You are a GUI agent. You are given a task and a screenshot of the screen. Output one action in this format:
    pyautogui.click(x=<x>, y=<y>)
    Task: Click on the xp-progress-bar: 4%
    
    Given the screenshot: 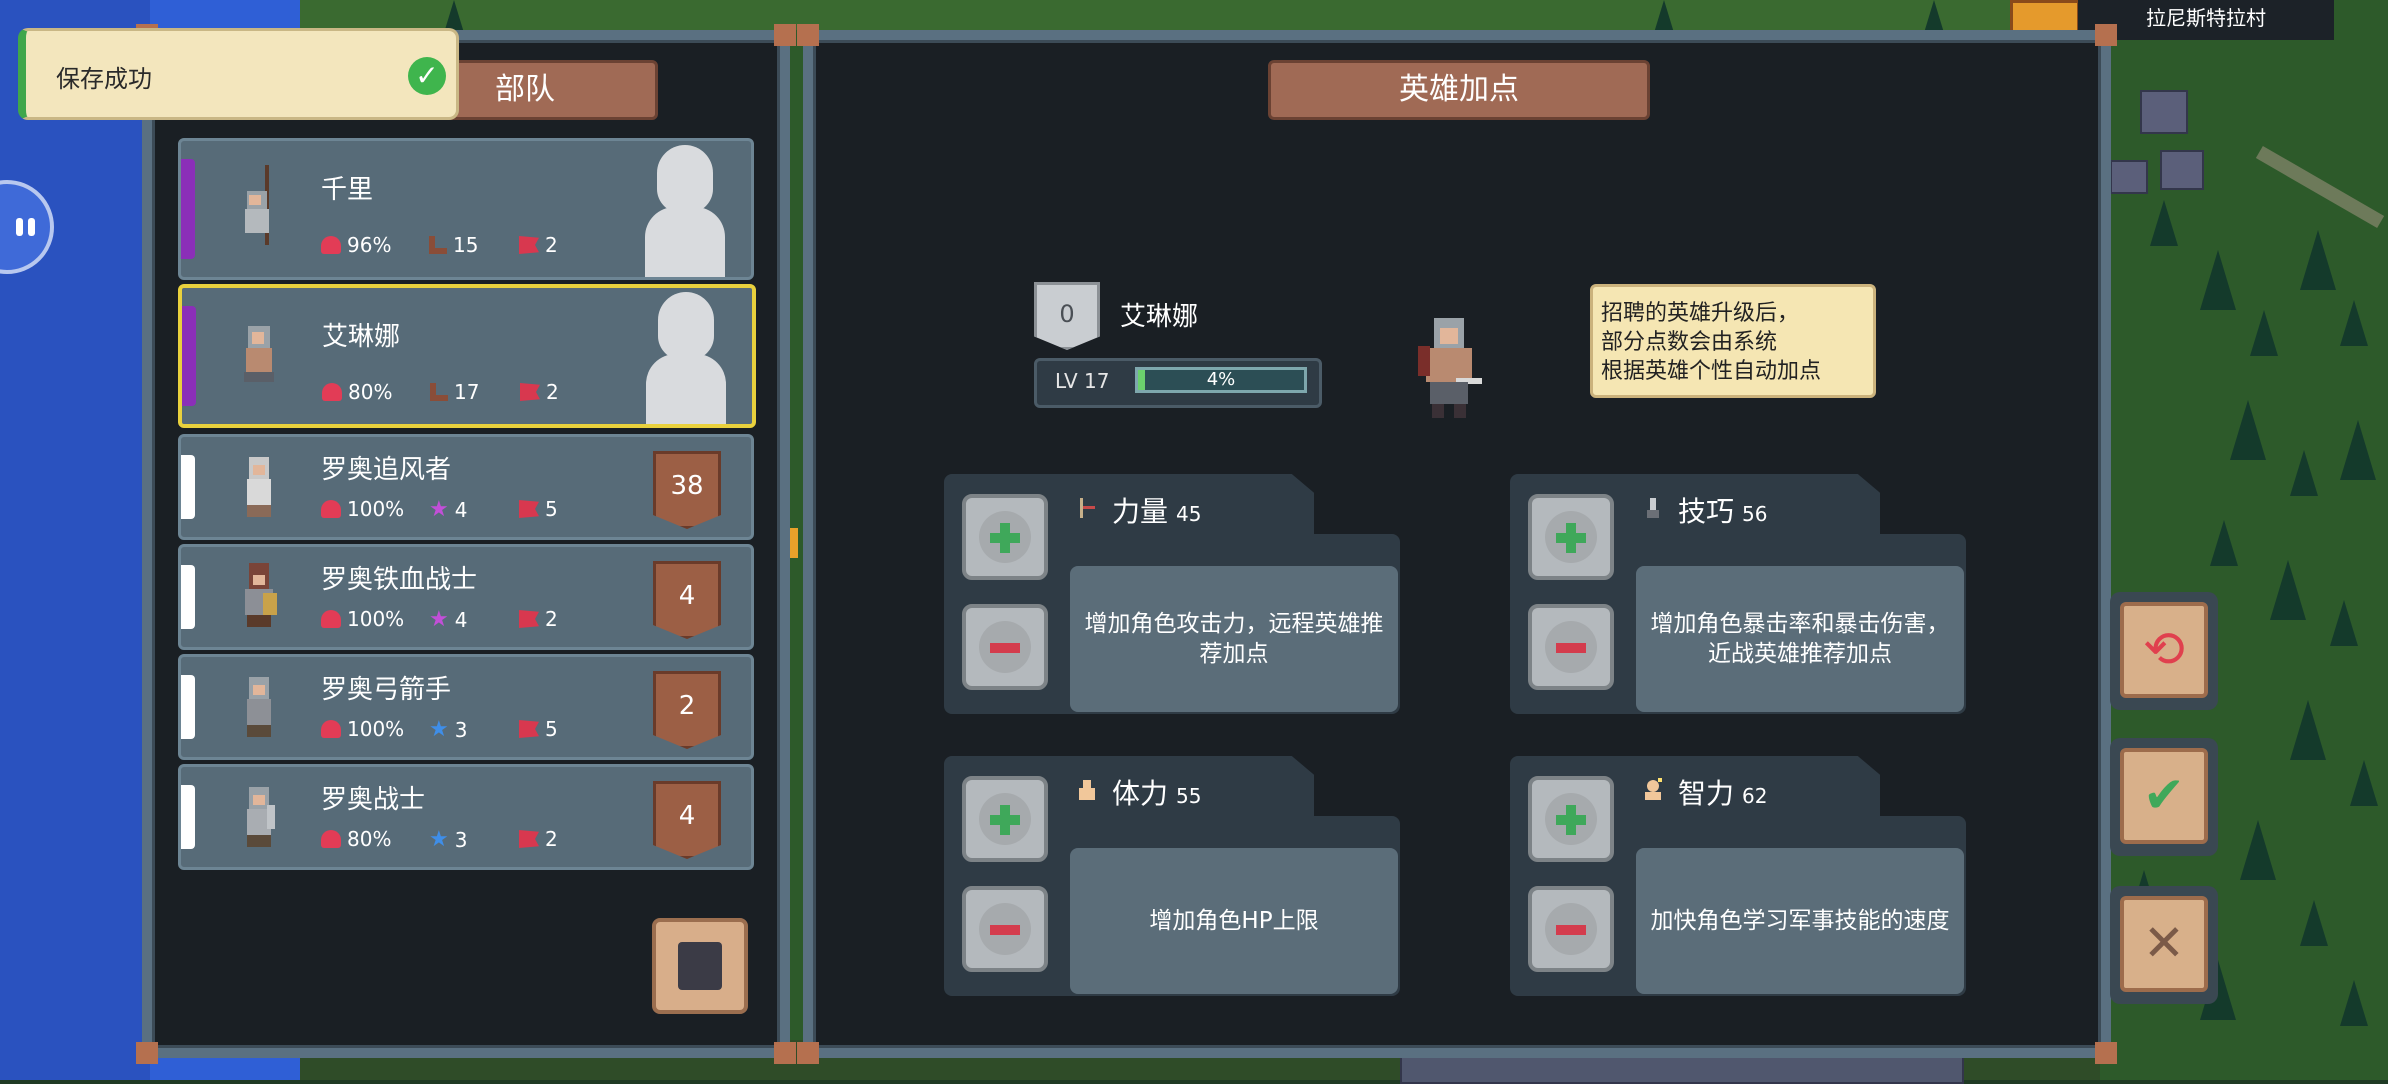 What is the action you would take?
    pyautogui.click(x=1221, y=380)
    